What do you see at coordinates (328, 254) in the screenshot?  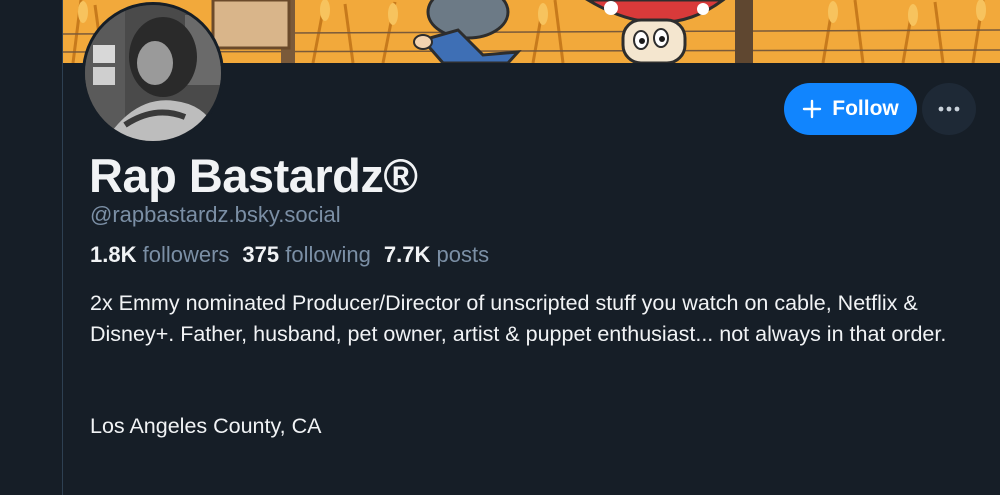 I see `following-label: following` at bounding box center [328, 254].